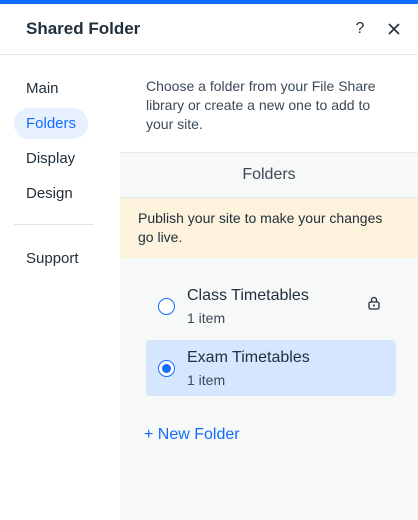 This screenshot has width=418, height=520. What do you see at coordinates (50, 158) in the screenshot?
I see `sidebar-item-display: Display` at bounding box center [50, 158].